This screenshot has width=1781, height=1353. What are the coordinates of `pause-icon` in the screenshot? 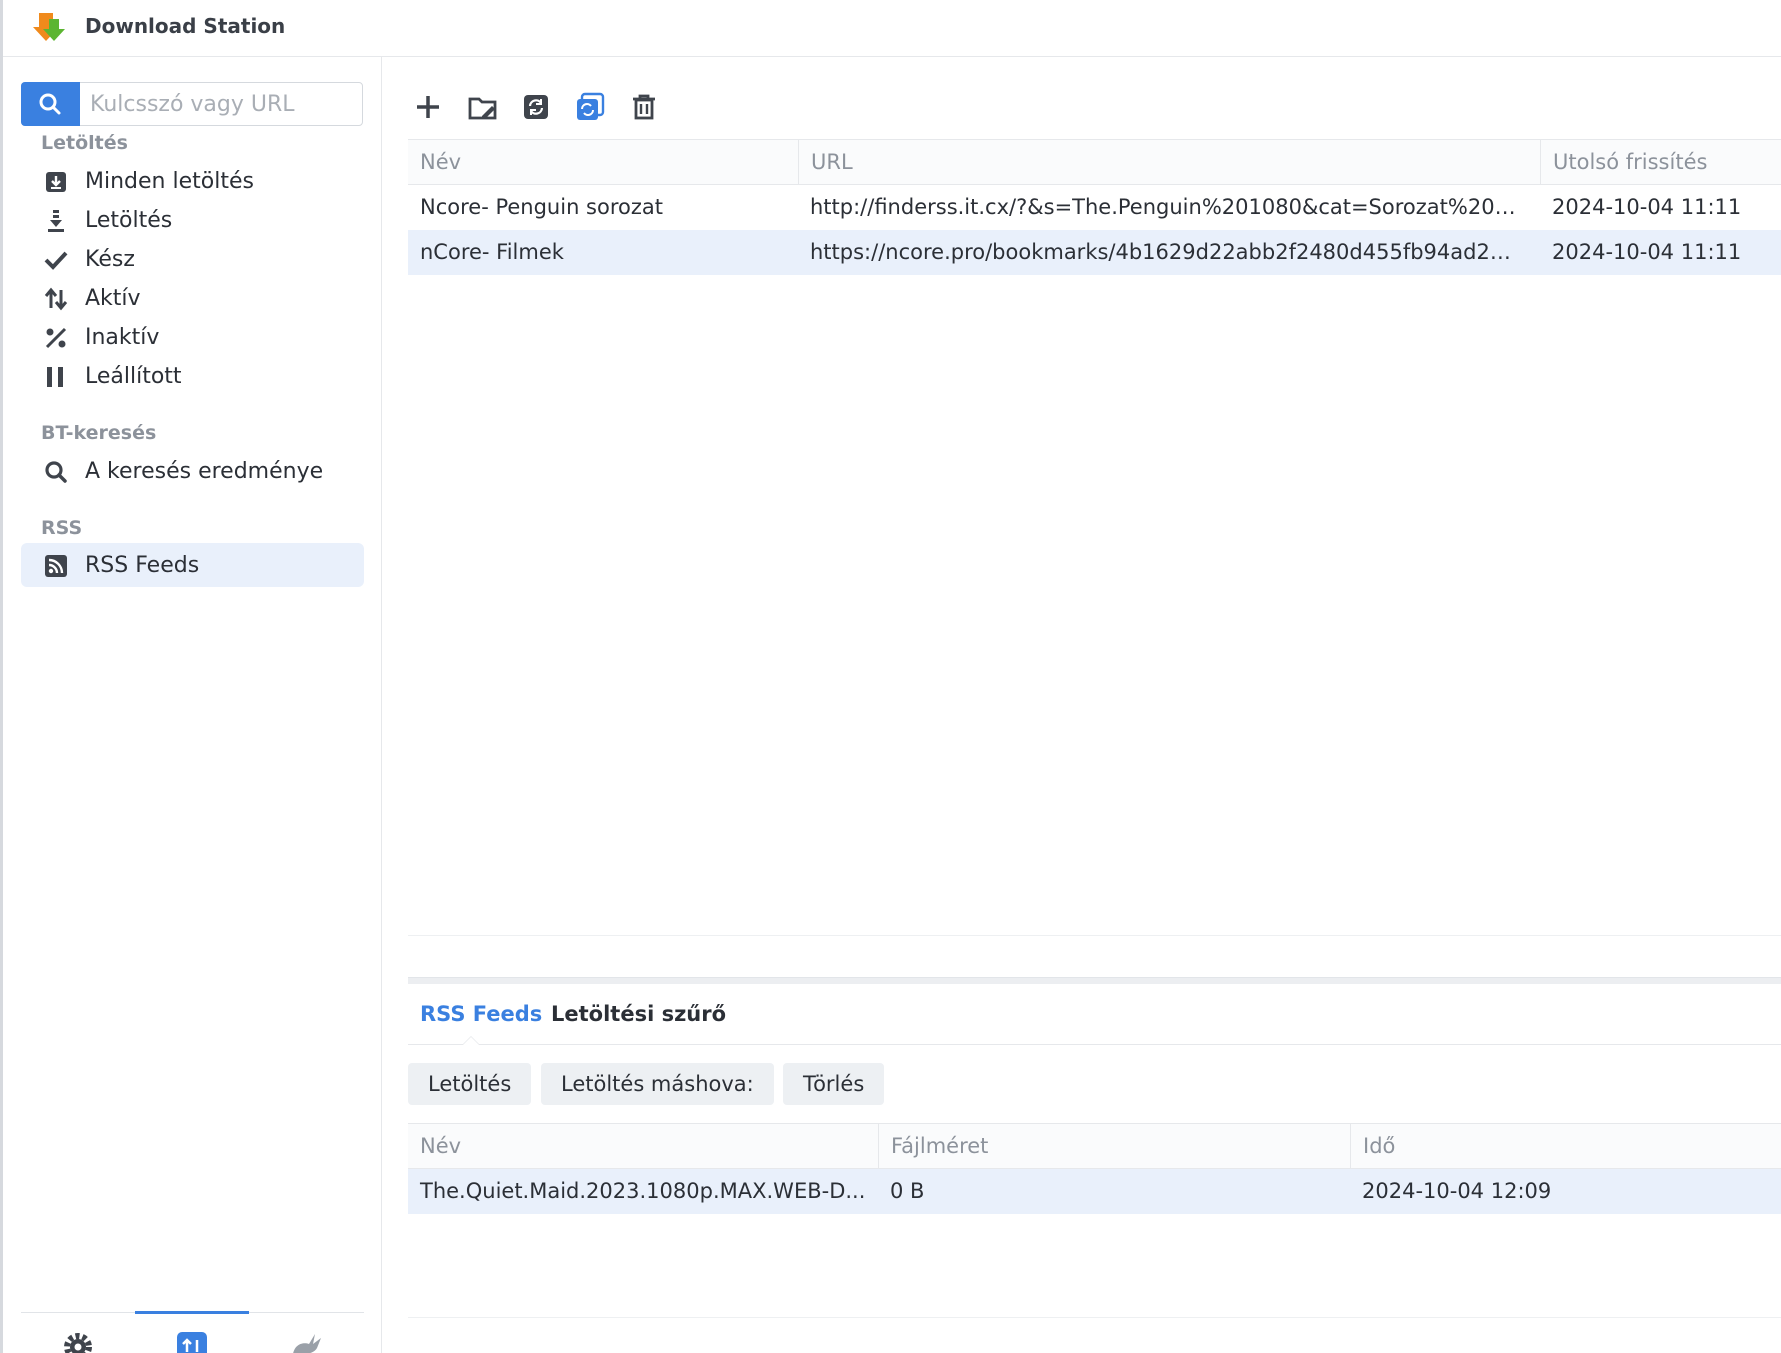 It's located at (55, 377).